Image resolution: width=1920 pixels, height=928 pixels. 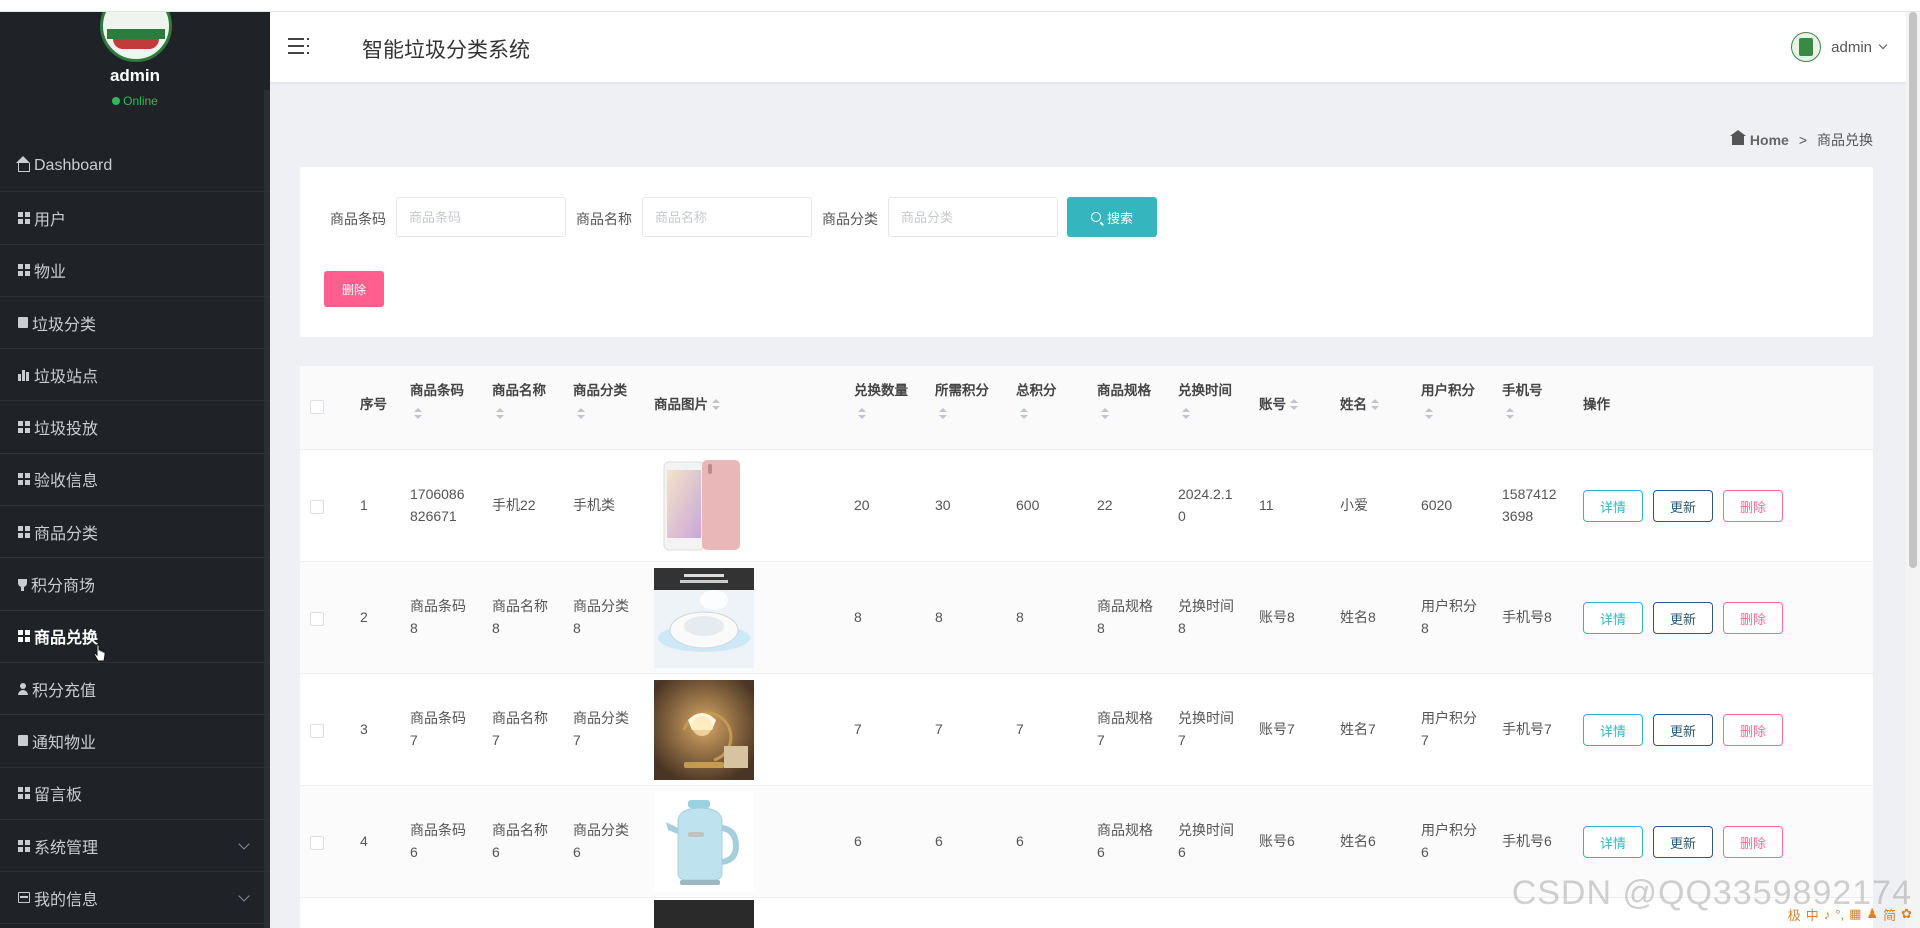 I want to click on column-header: 总积分, so click(x=1036, y=400).